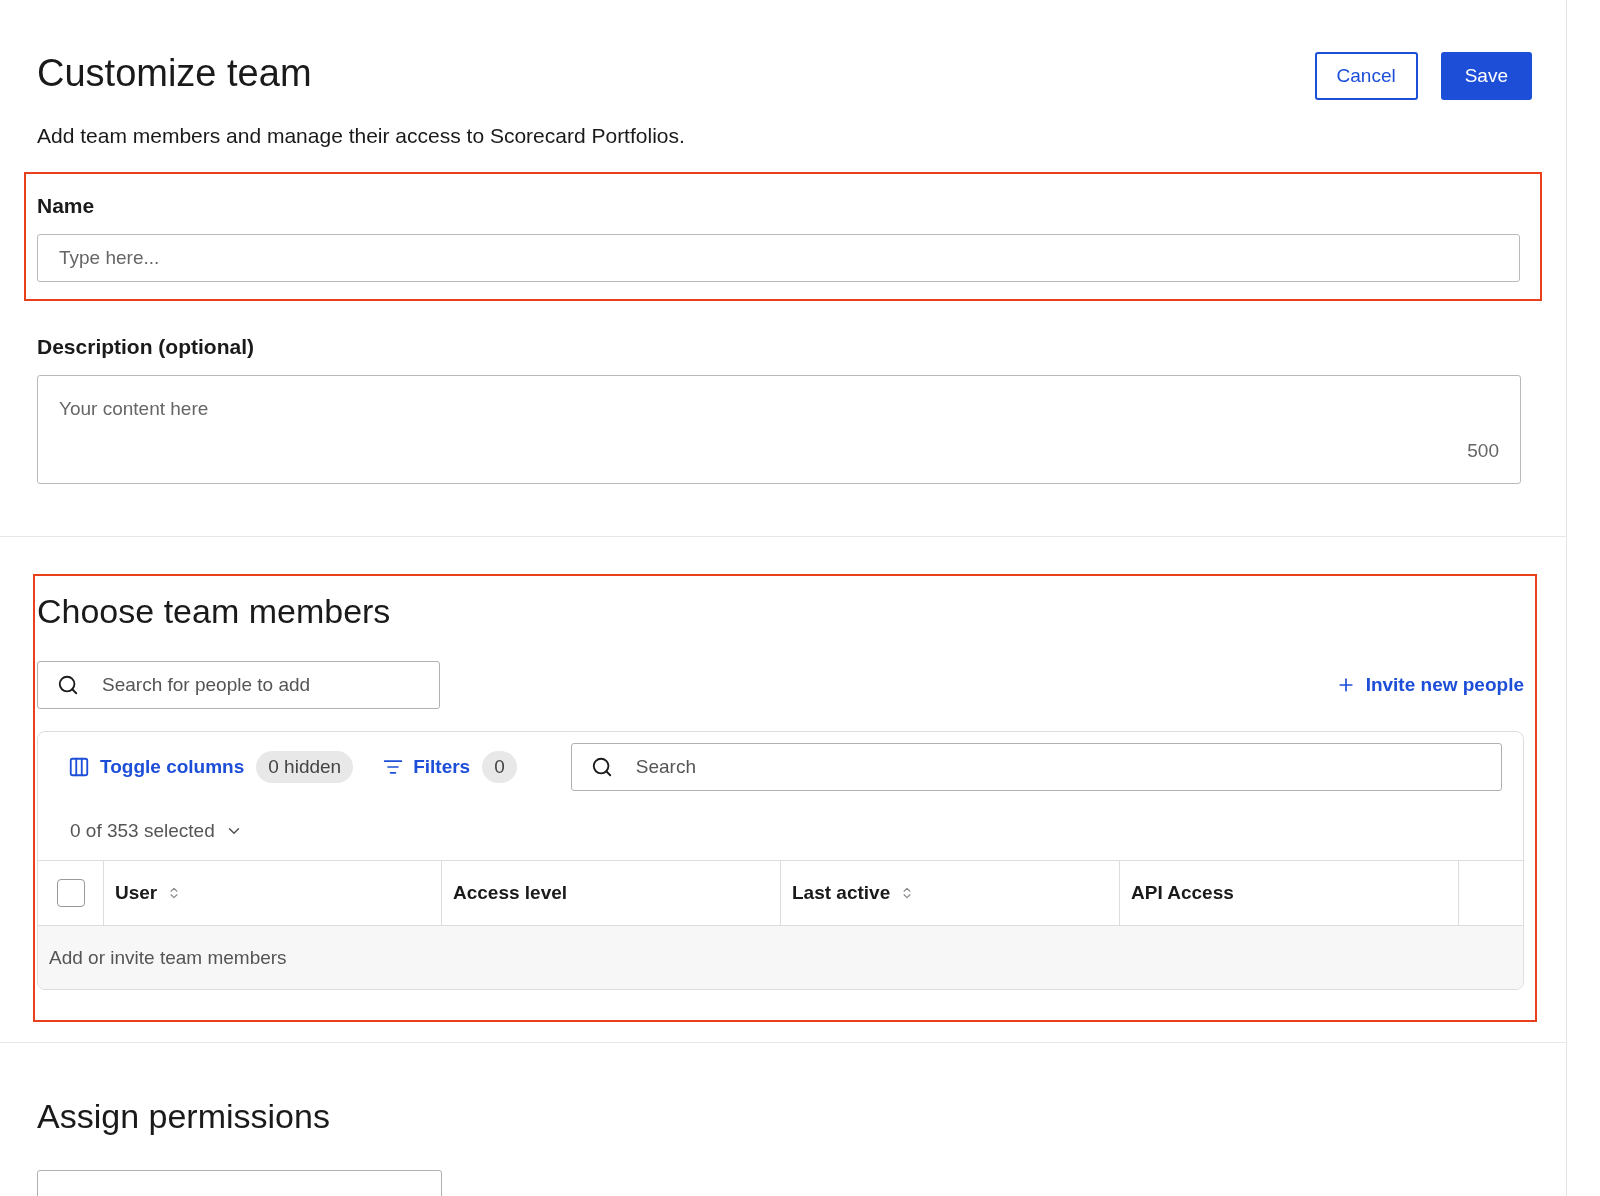 This screenshot has height=1196, width=1600. I want to click on column-header: Last active, so click(841, 893).